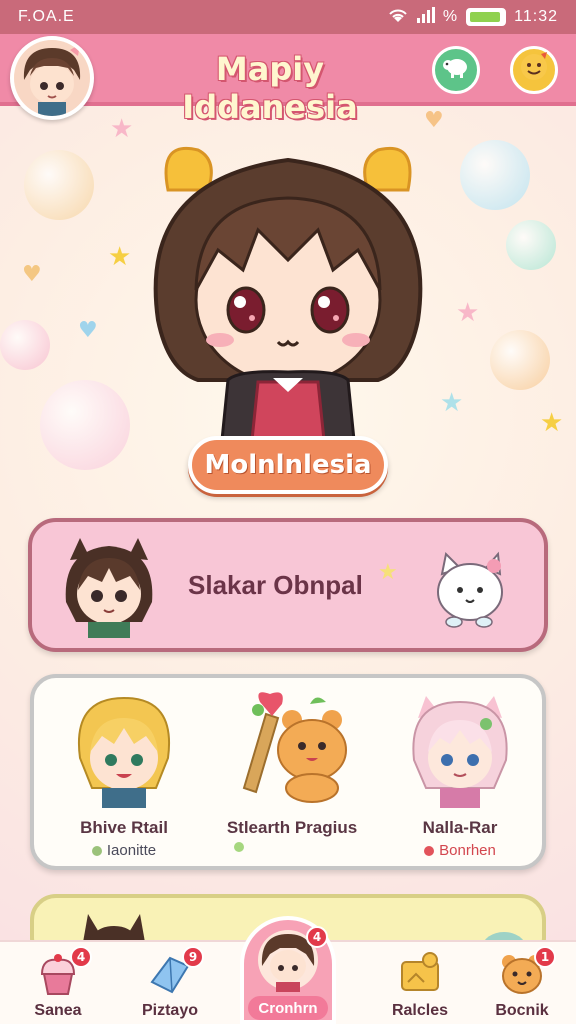  Describe the element at coordinates (420, 1010) in the screenshot. I see `nav-label: Ralcles` at that location.